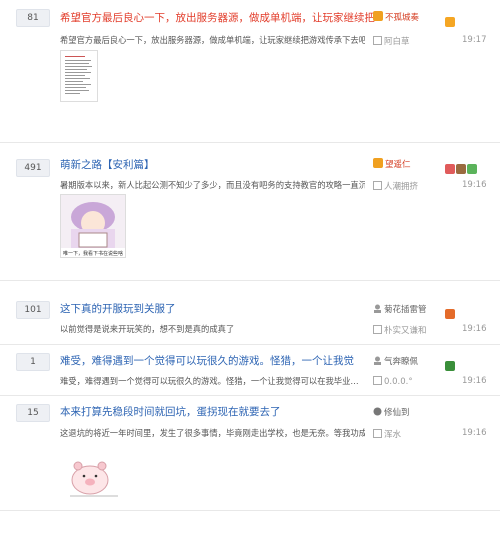 The width and height of the screenshot is (500, 545). I want to click on replier-name: 0.0.0.°, so click(398, 382).